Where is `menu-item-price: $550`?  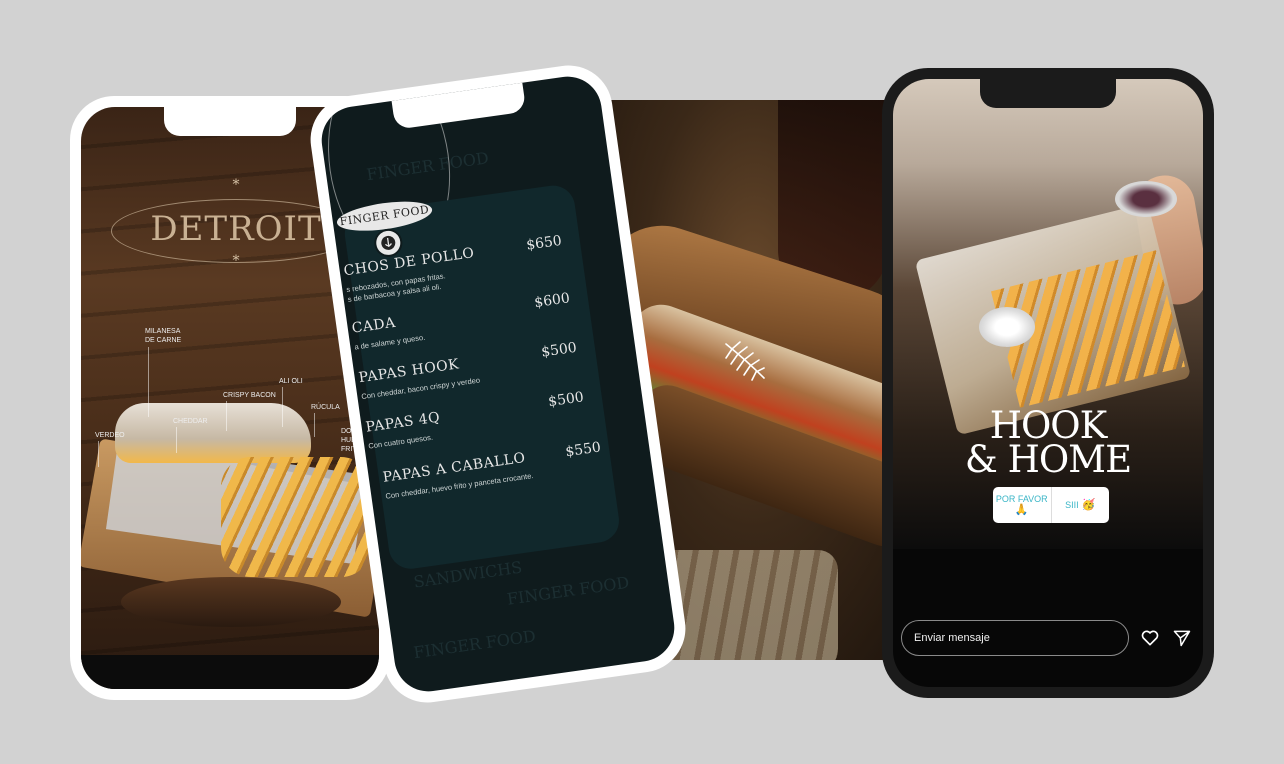 menu-item-price: $550 is located at coordinates (583, 450).